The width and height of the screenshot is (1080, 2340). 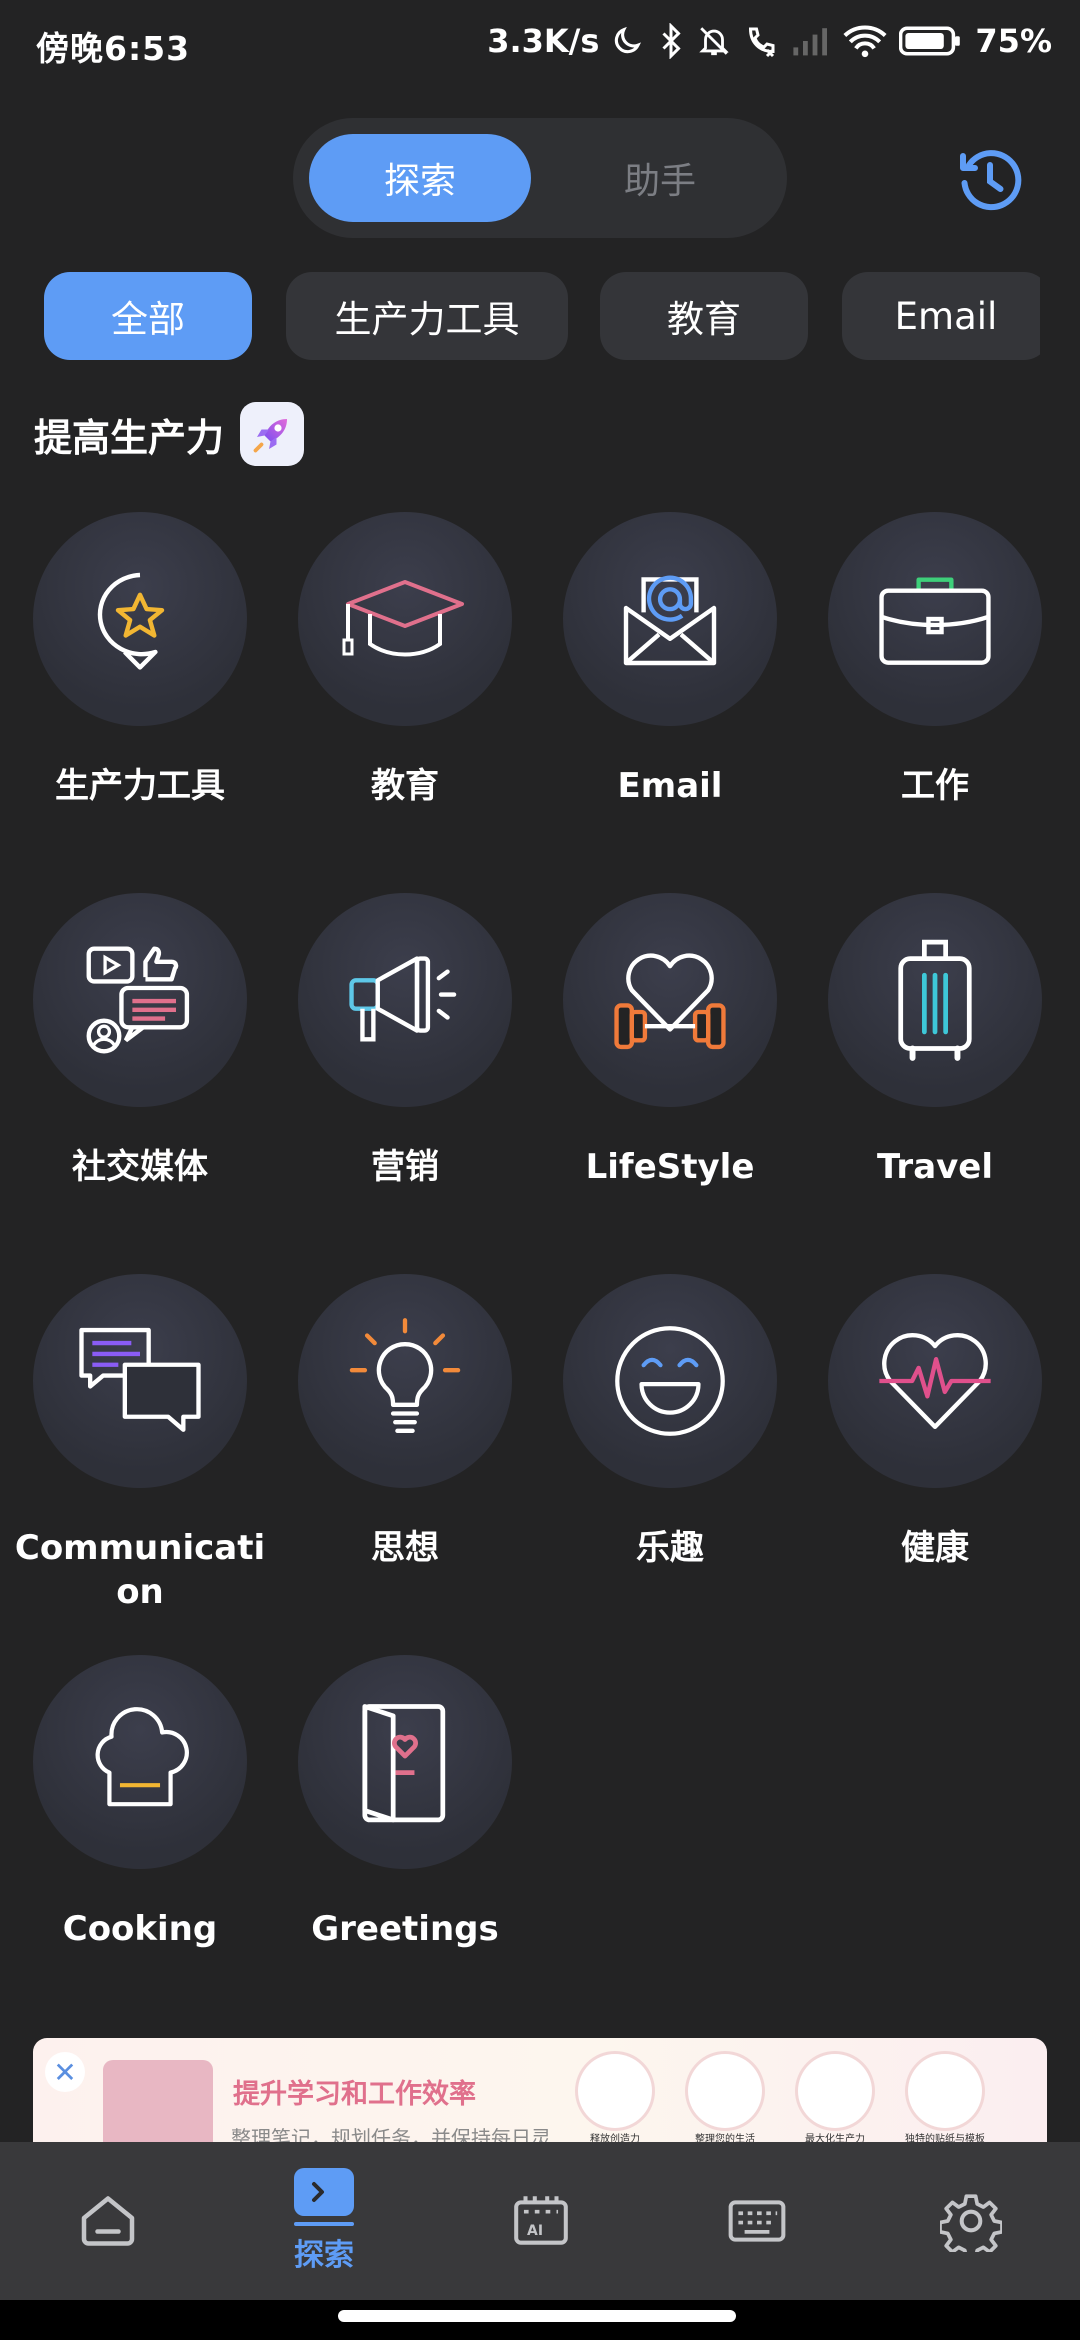 I want to click on home-indicator, so click(x=537, y=2316).